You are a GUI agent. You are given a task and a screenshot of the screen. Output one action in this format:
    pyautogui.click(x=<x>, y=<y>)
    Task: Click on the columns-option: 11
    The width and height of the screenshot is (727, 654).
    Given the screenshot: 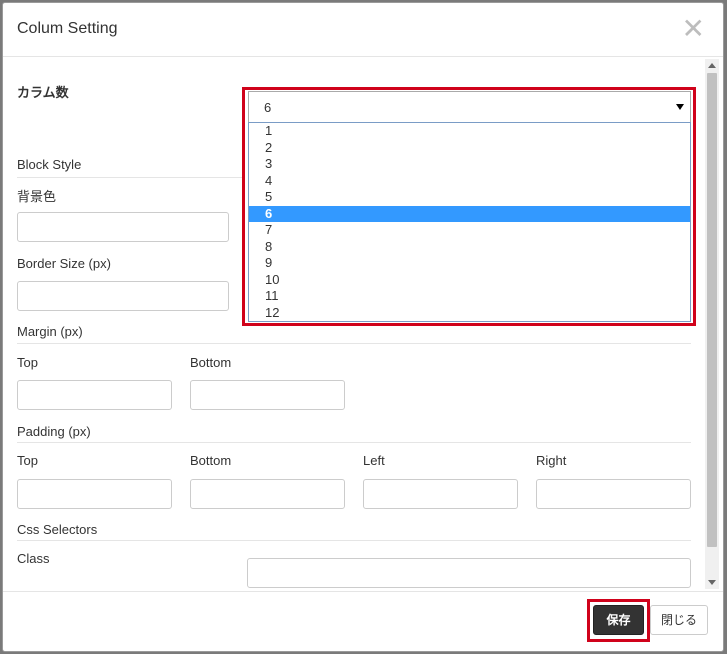 What is the action you would take?
    pyautogui.click(x=469, y=296)
    